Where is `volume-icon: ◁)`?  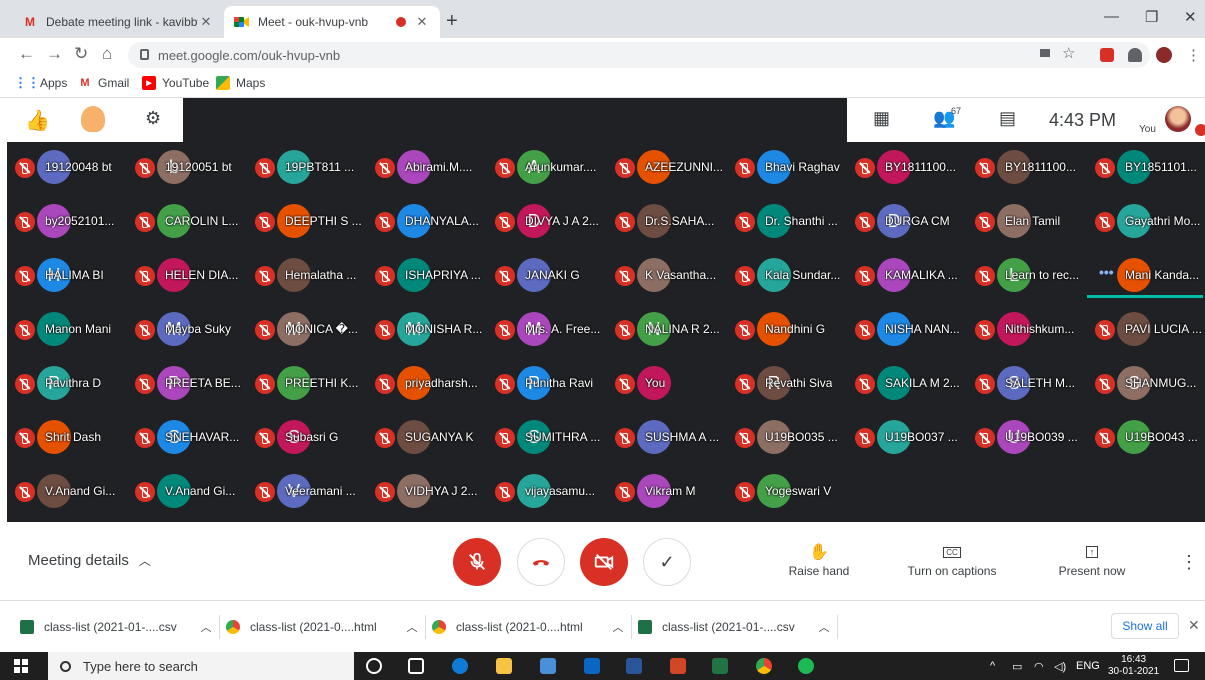
volume-icon: ◁) is located at coordinates (1060, 666).